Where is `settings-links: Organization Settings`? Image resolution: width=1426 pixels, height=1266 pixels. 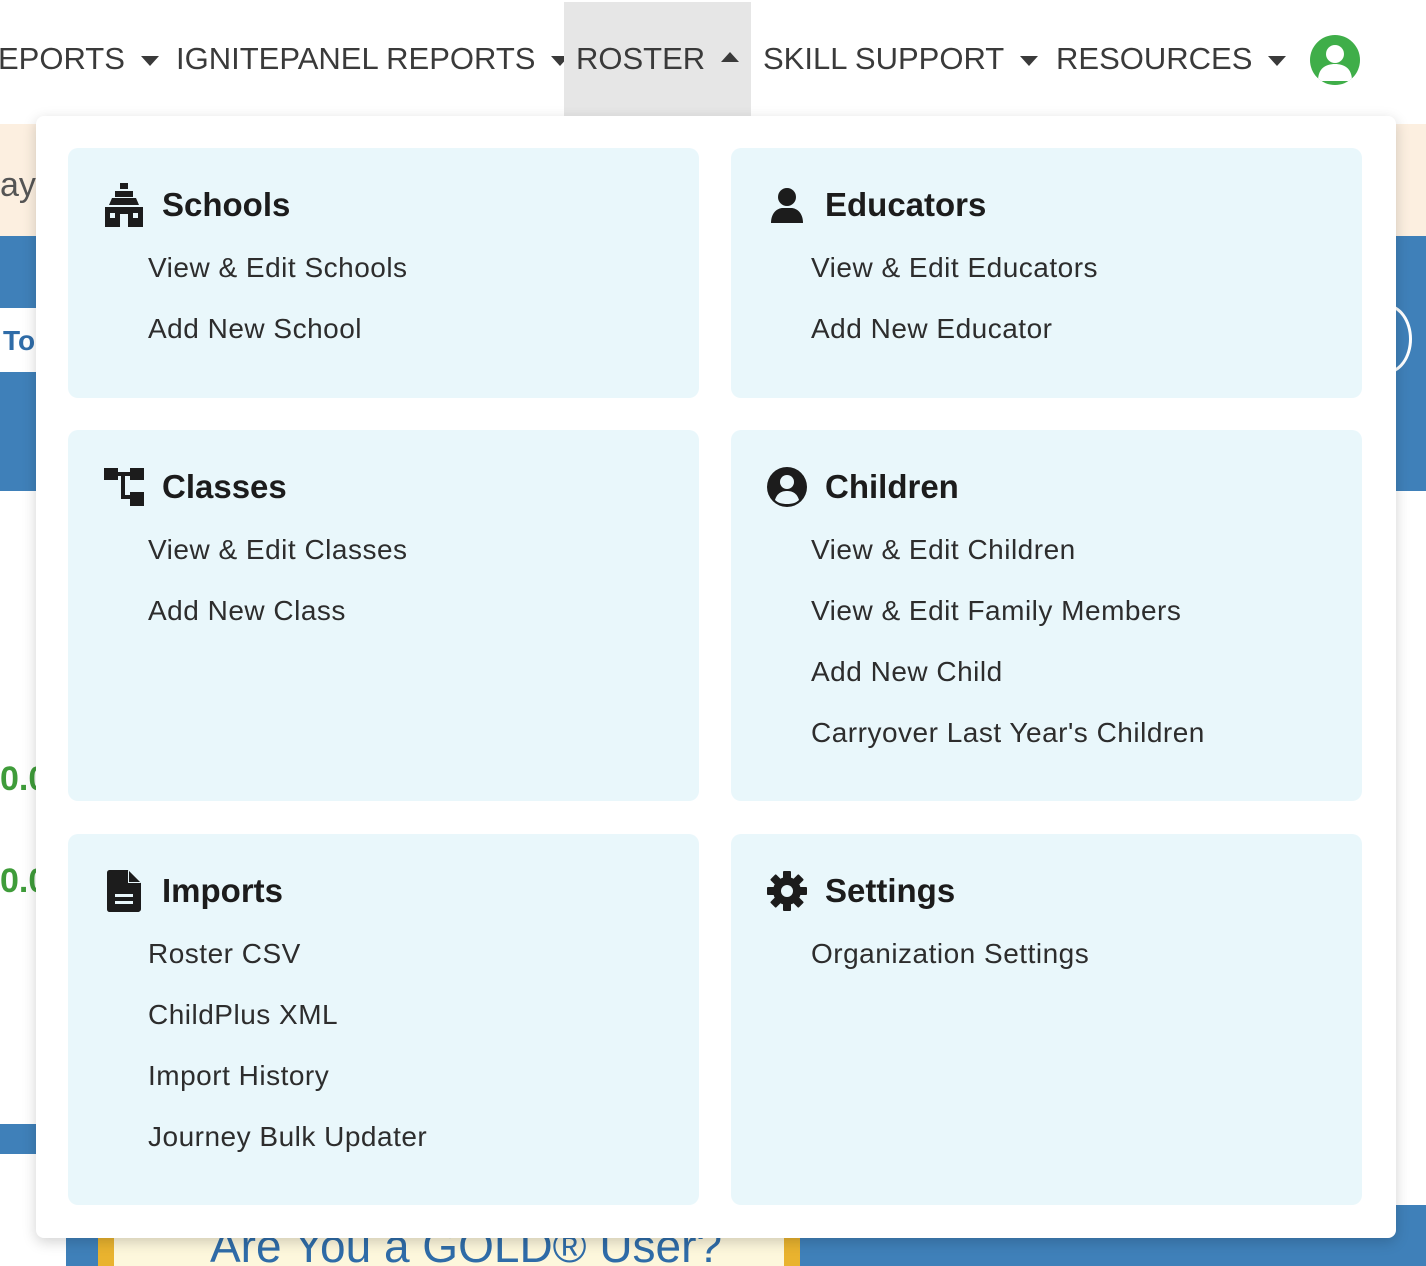 settings-links: Organization Settings is located at coordinates (950, 968).